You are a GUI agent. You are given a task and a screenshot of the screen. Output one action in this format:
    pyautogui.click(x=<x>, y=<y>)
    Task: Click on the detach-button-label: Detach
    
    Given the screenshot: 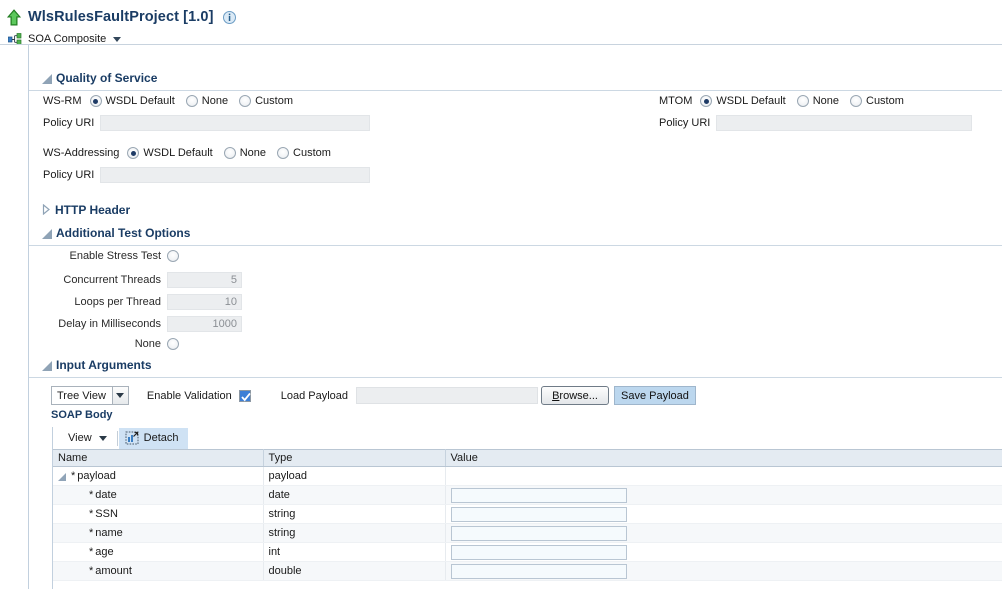 What is the action you would take?
    pyautogui.click(x=161, y=438)
    